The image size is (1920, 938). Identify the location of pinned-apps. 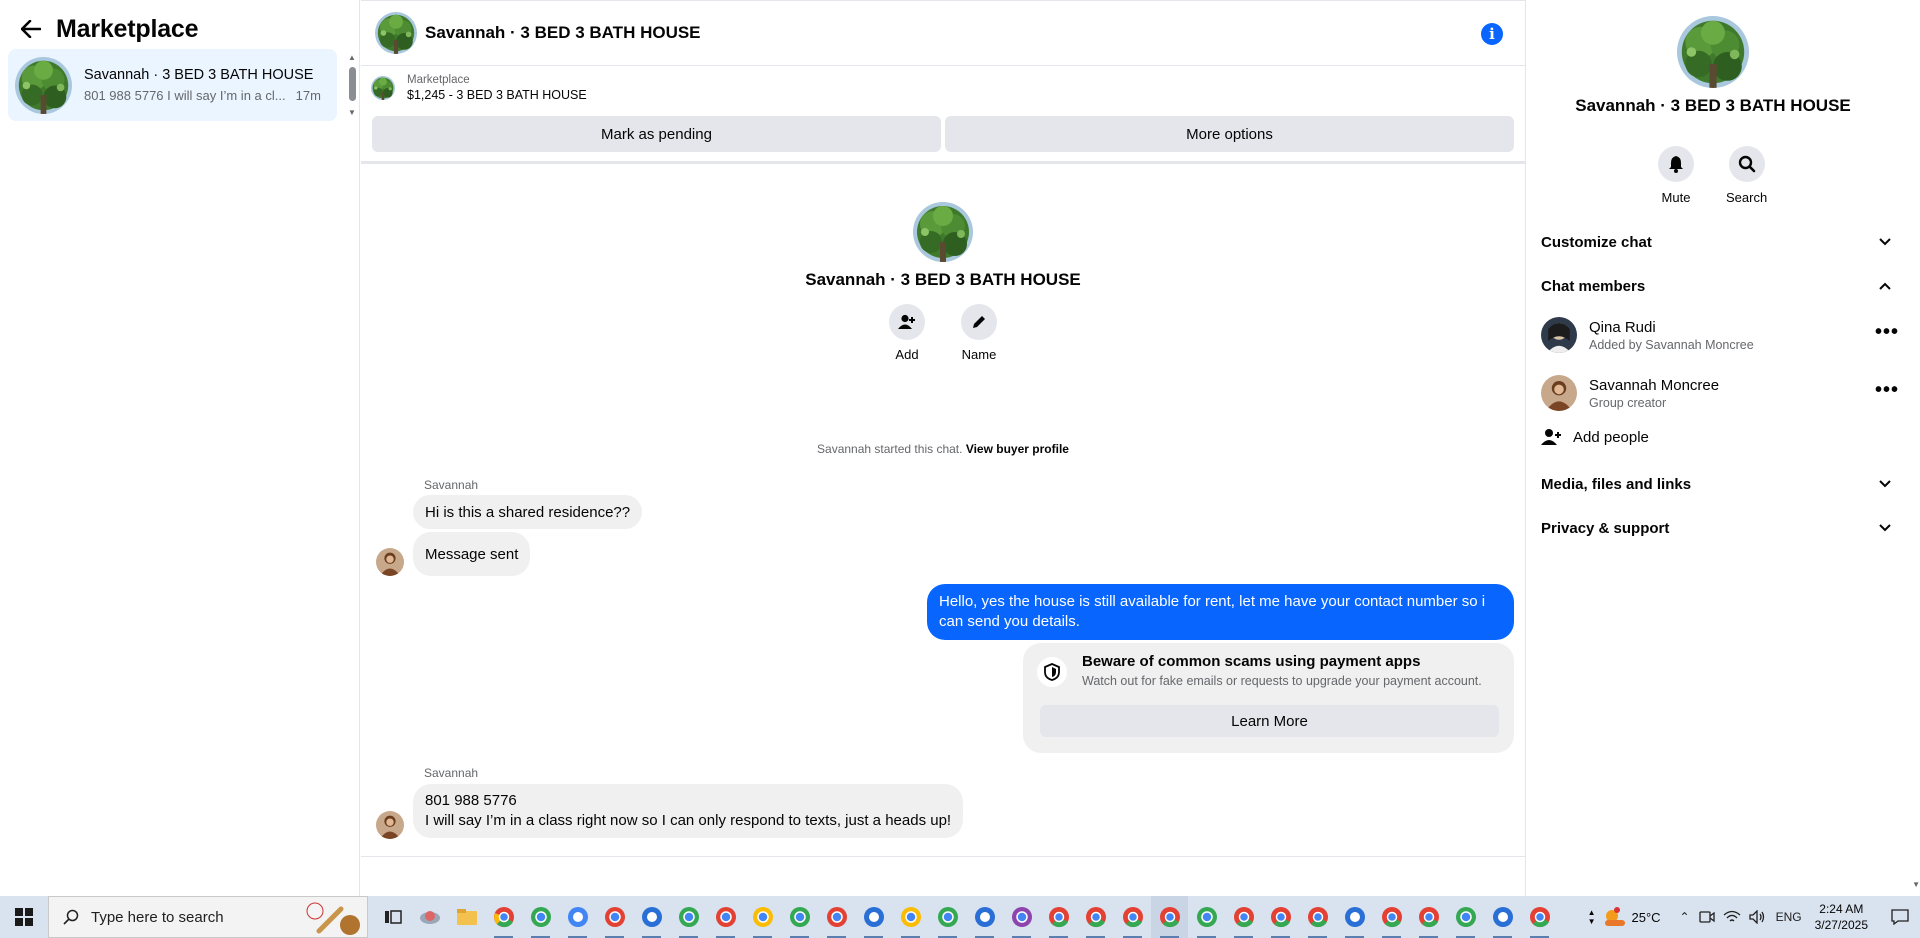
(966, 917).